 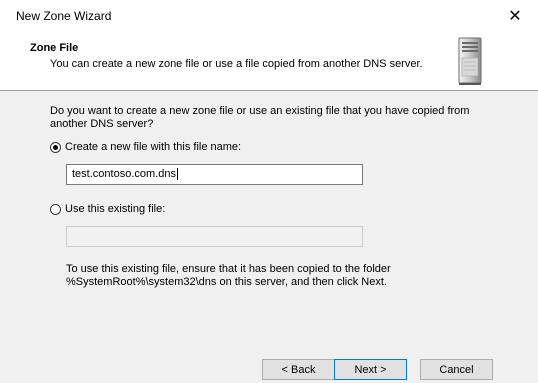 What do you see at coordinates (298, 369) in the screenshot?
I see `back-button: < Back` at bounding box center [298, 369].